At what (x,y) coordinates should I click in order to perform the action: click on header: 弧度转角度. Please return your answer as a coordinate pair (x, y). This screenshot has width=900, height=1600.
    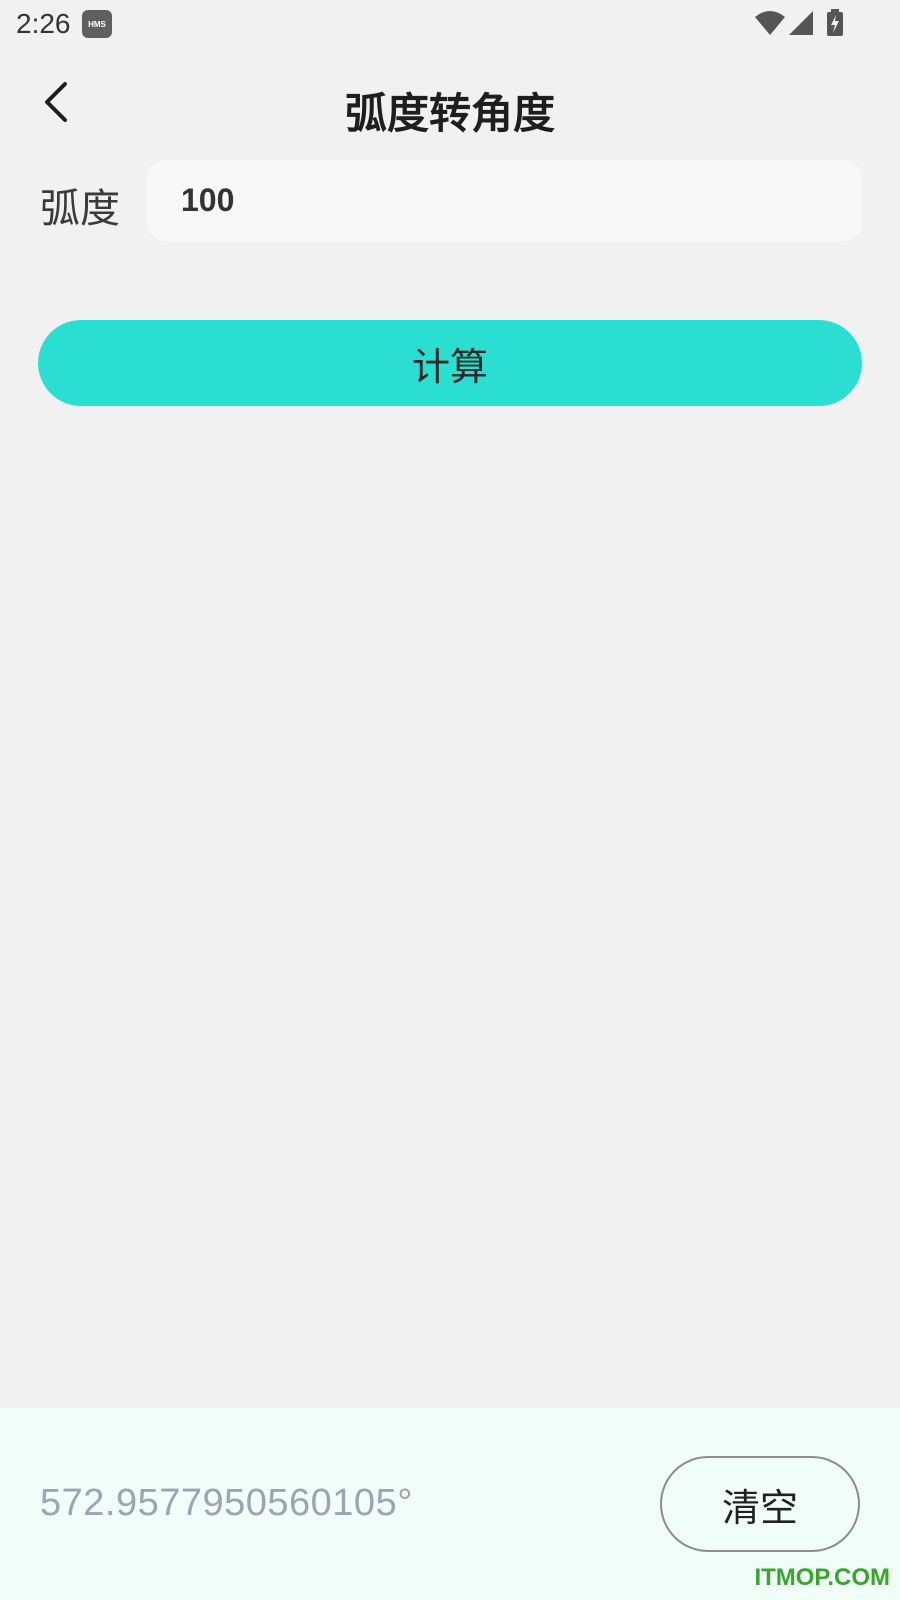
    Looking at the image, I should click on (450, 105).